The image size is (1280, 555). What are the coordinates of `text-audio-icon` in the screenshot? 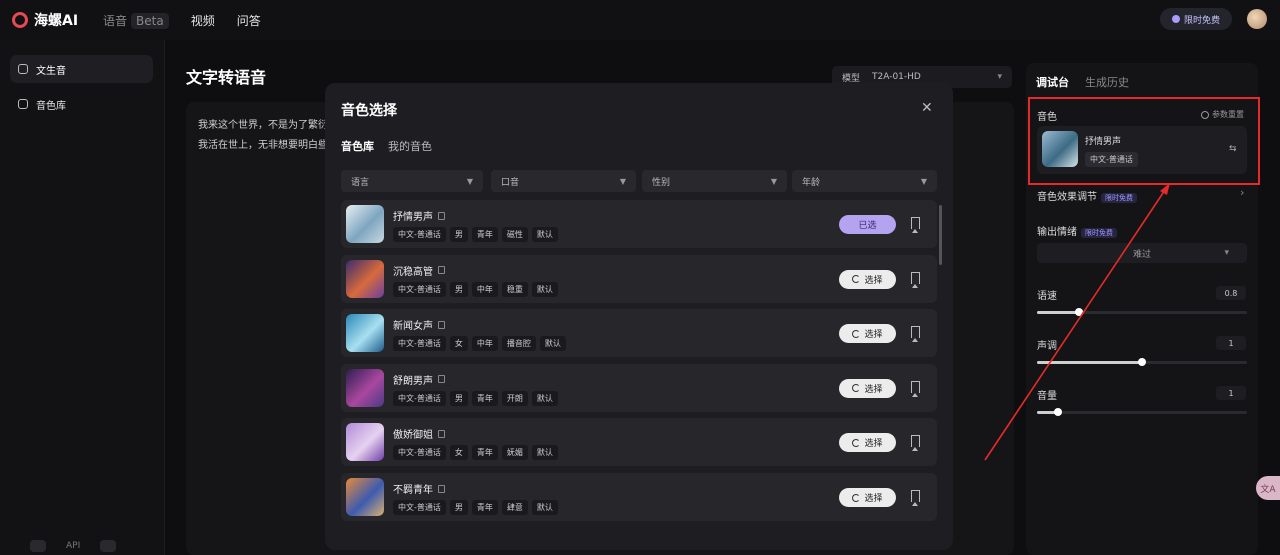 It's located at (23, 69).